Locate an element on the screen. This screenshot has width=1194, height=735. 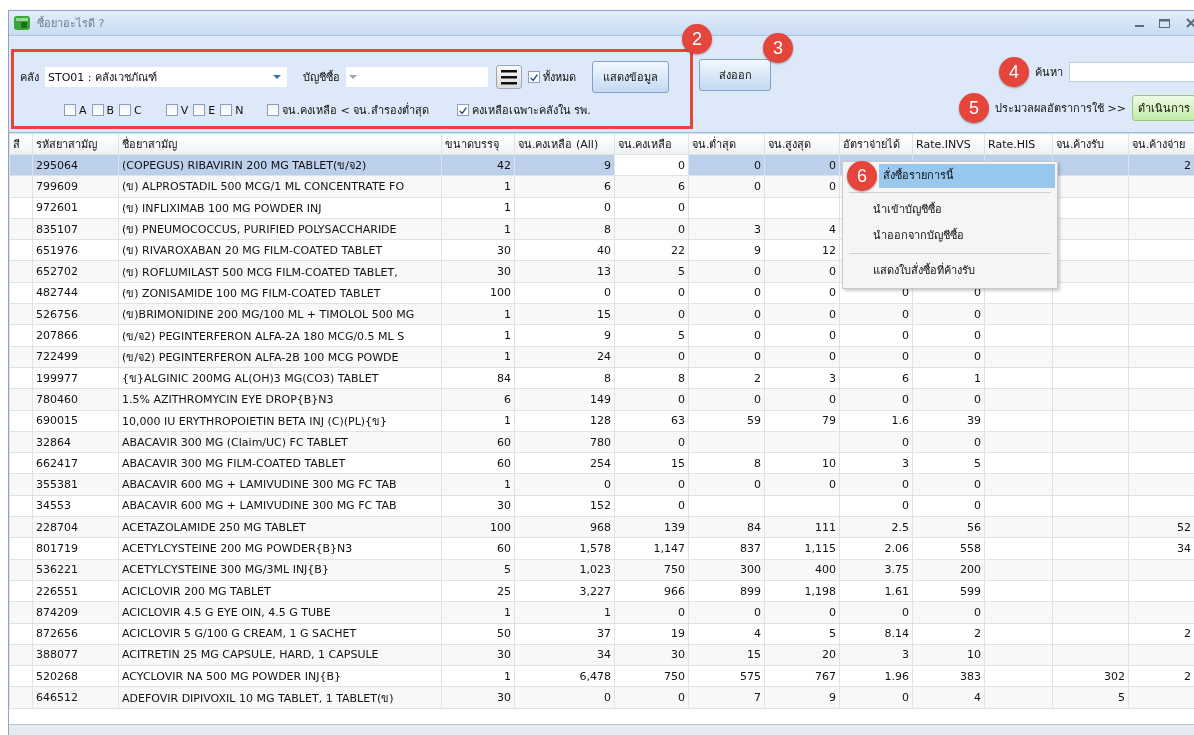
column-header: จน.คงเหลือ (All) is located at coordinates (564, 144).